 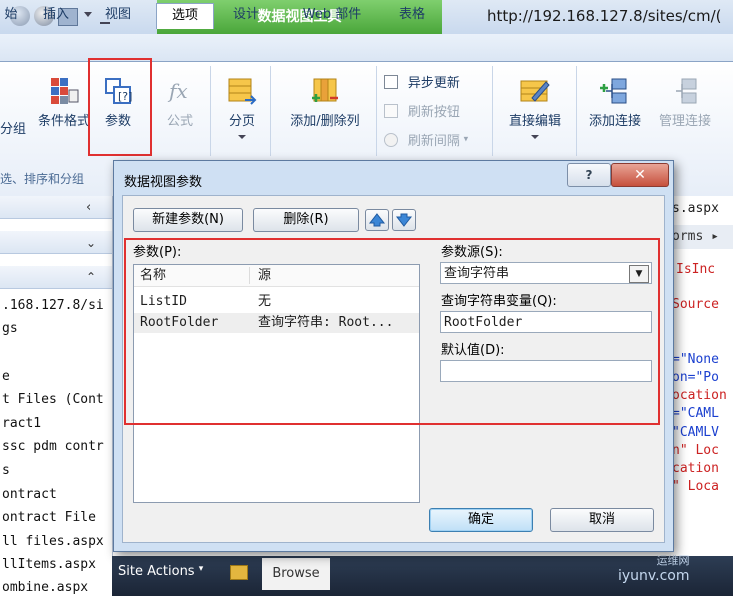 I want to click on code-line: Source, so click(x=695, y=304).